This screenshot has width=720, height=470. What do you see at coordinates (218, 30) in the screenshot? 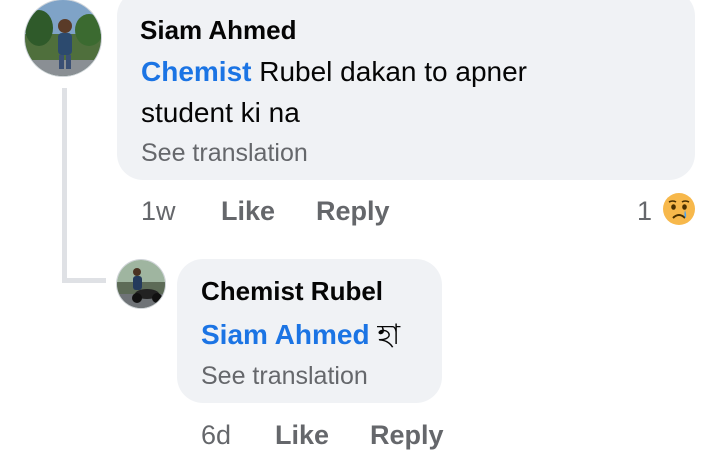
I see `comment-author-name: Siam Ahmed` at bounding box center [218, 30].